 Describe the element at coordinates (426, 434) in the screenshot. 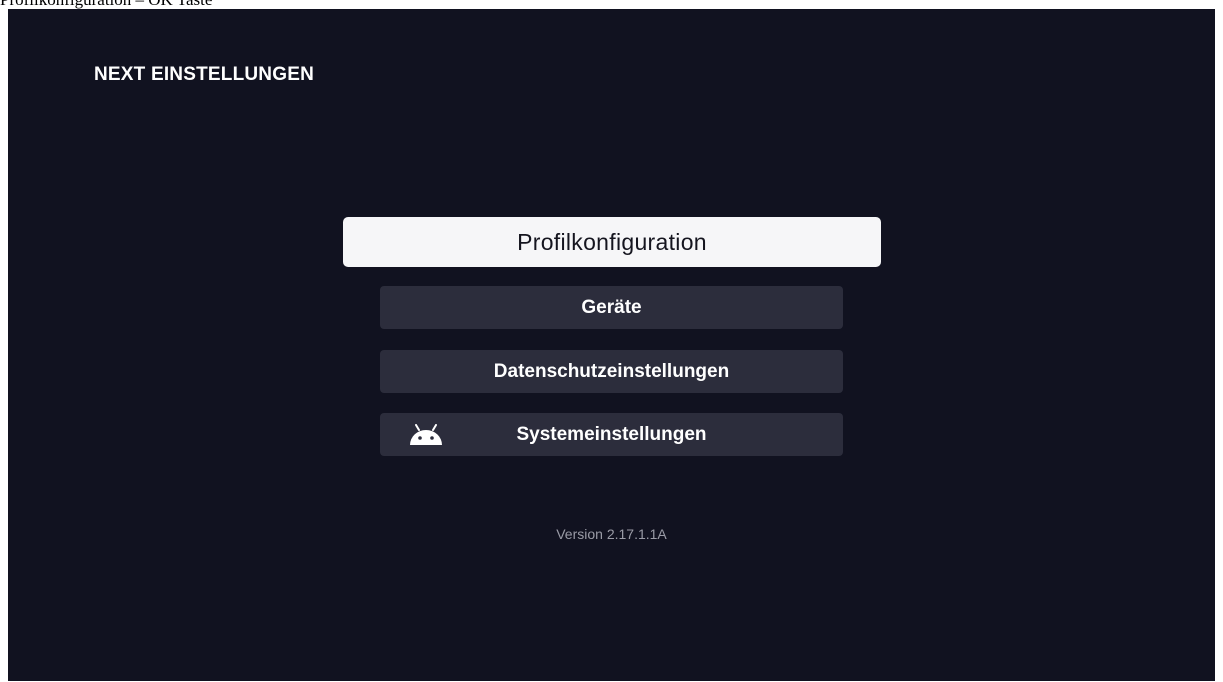

I see `android-icon` at that location.